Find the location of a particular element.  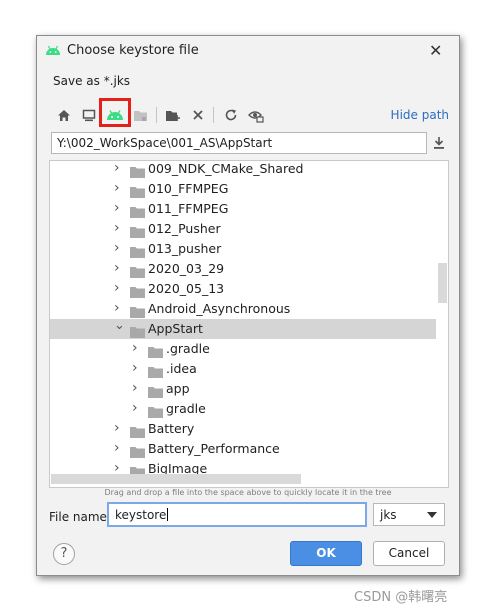

tree-row-label: 009_NDK_CMake_Shared is located at coordinates (226, 168).